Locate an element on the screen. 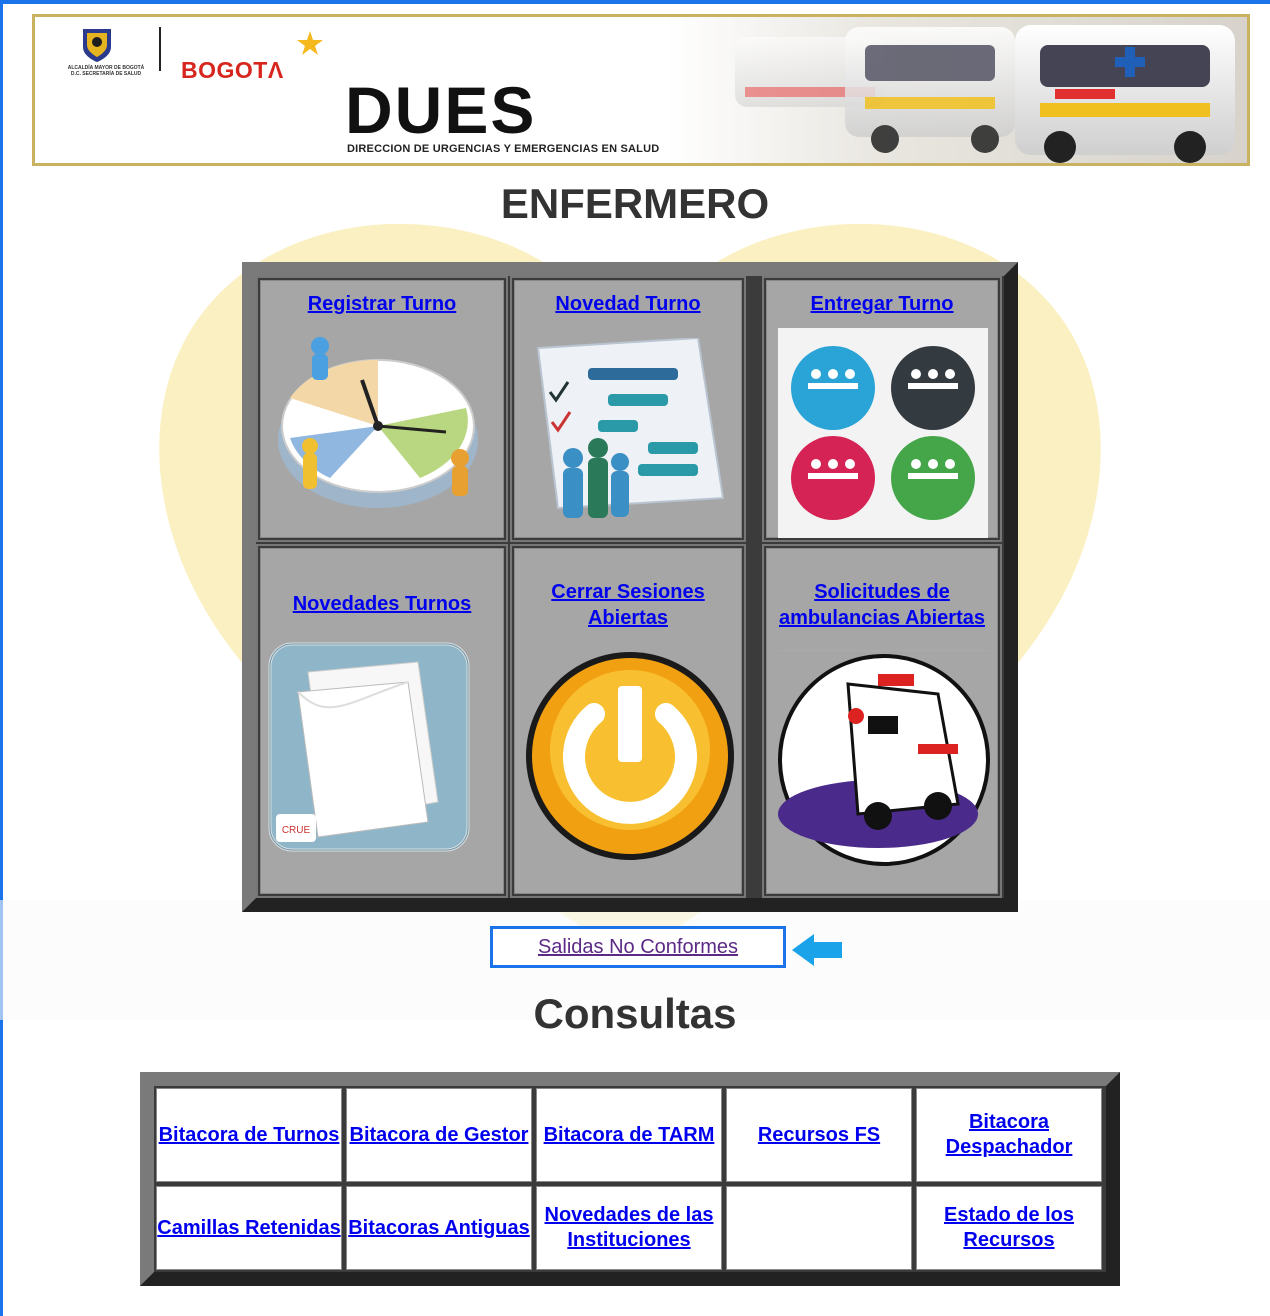 Image resolution: width=1270 pixels, height=1316 pixels. consulta-cell: Bitacora de Turnos is located at coordinates (249, 1135).